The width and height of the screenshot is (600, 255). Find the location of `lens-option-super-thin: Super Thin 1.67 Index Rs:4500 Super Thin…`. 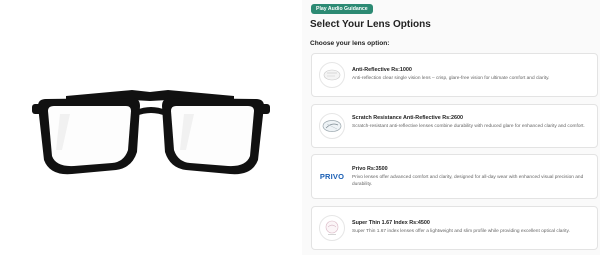

lens-option-super-thin: Super Thin 1.67 Index Rs:4500 Super Thin… is located at coordinates (454, 228).